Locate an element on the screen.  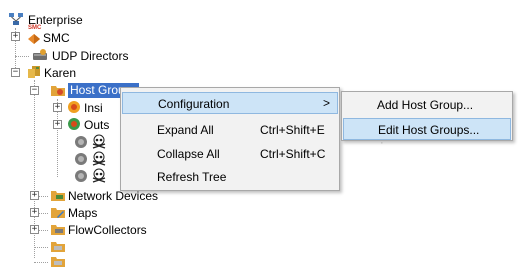
tree-label: Outs is located at coordinates (97, 125).